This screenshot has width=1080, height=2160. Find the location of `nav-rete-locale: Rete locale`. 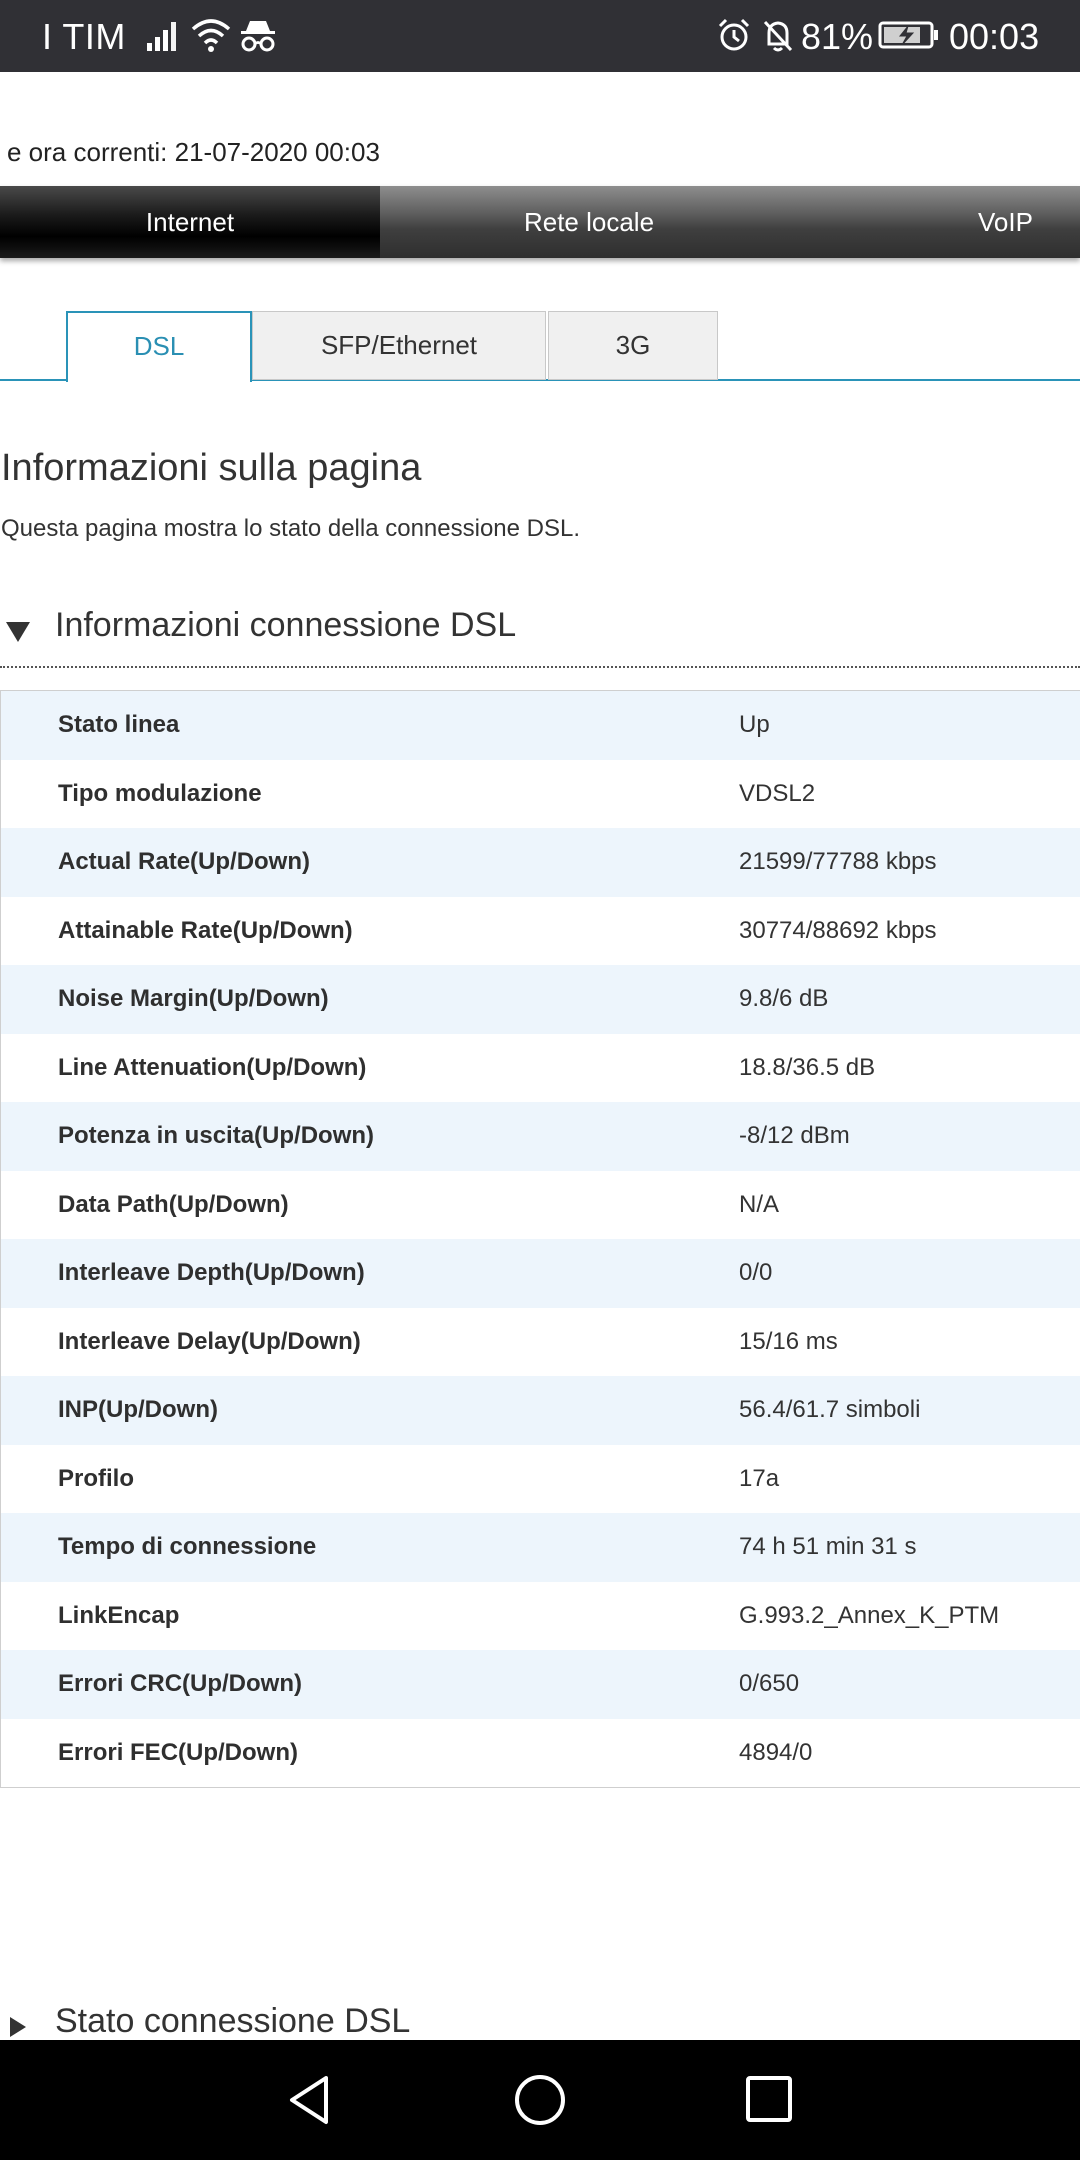

nav-rete-locale: Rete locale is located at coordinates (589, 222).